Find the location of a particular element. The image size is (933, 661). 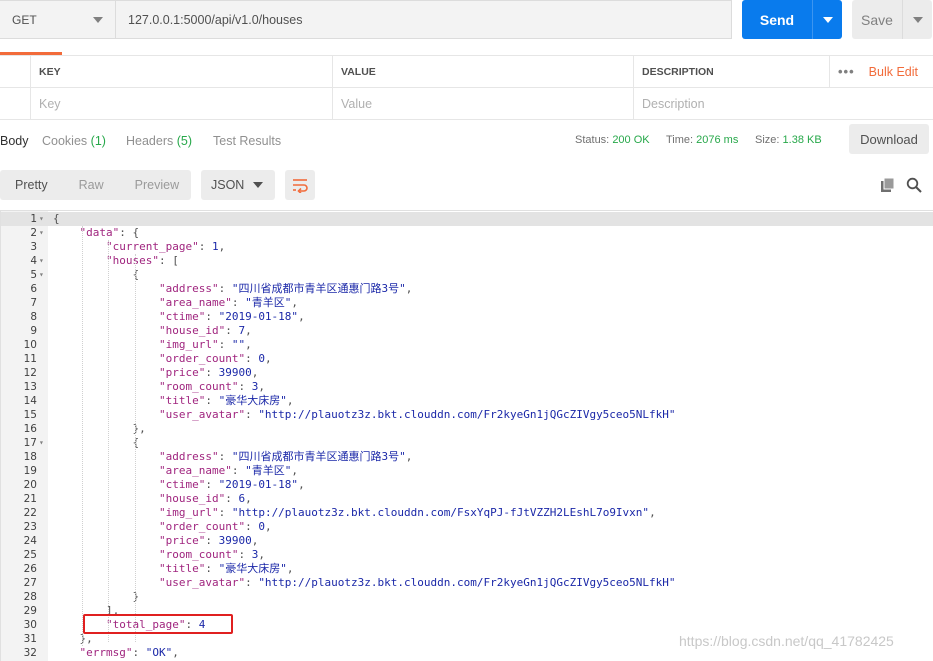

code-text: "data": { is located at coordinates (109, 232).